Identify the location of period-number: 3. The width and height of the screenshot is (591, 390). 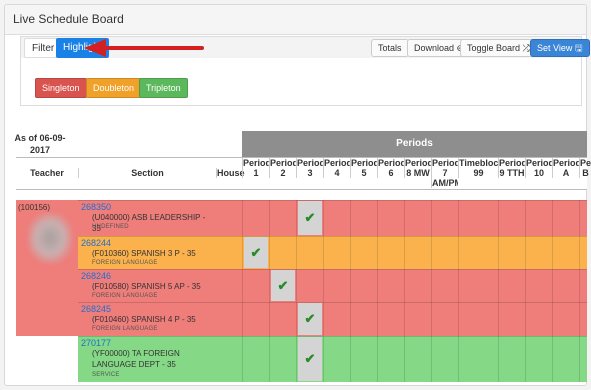
(310, 173).